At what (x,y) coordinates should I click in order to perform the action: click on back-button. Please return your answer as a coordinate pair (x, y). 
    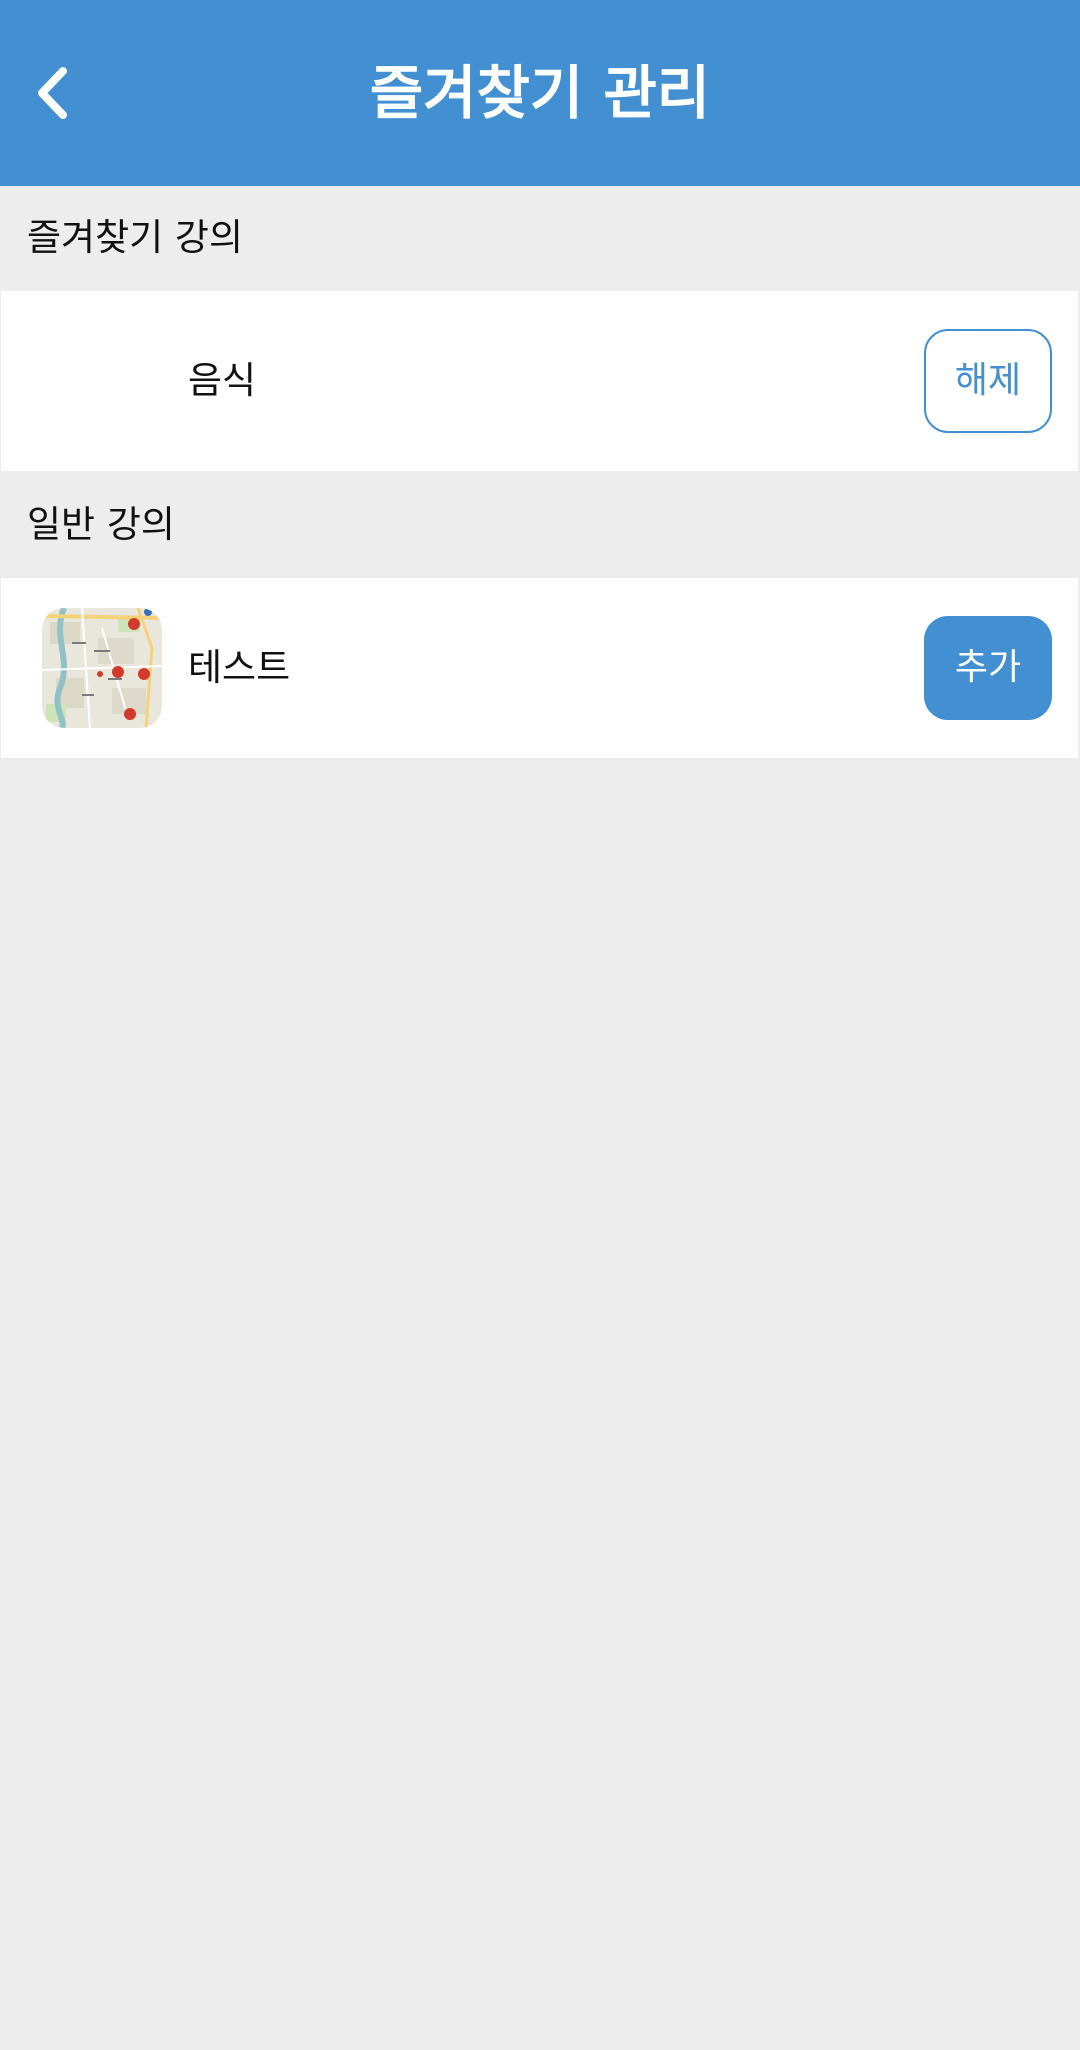
    Looking at the image, I should click on (53, 93).